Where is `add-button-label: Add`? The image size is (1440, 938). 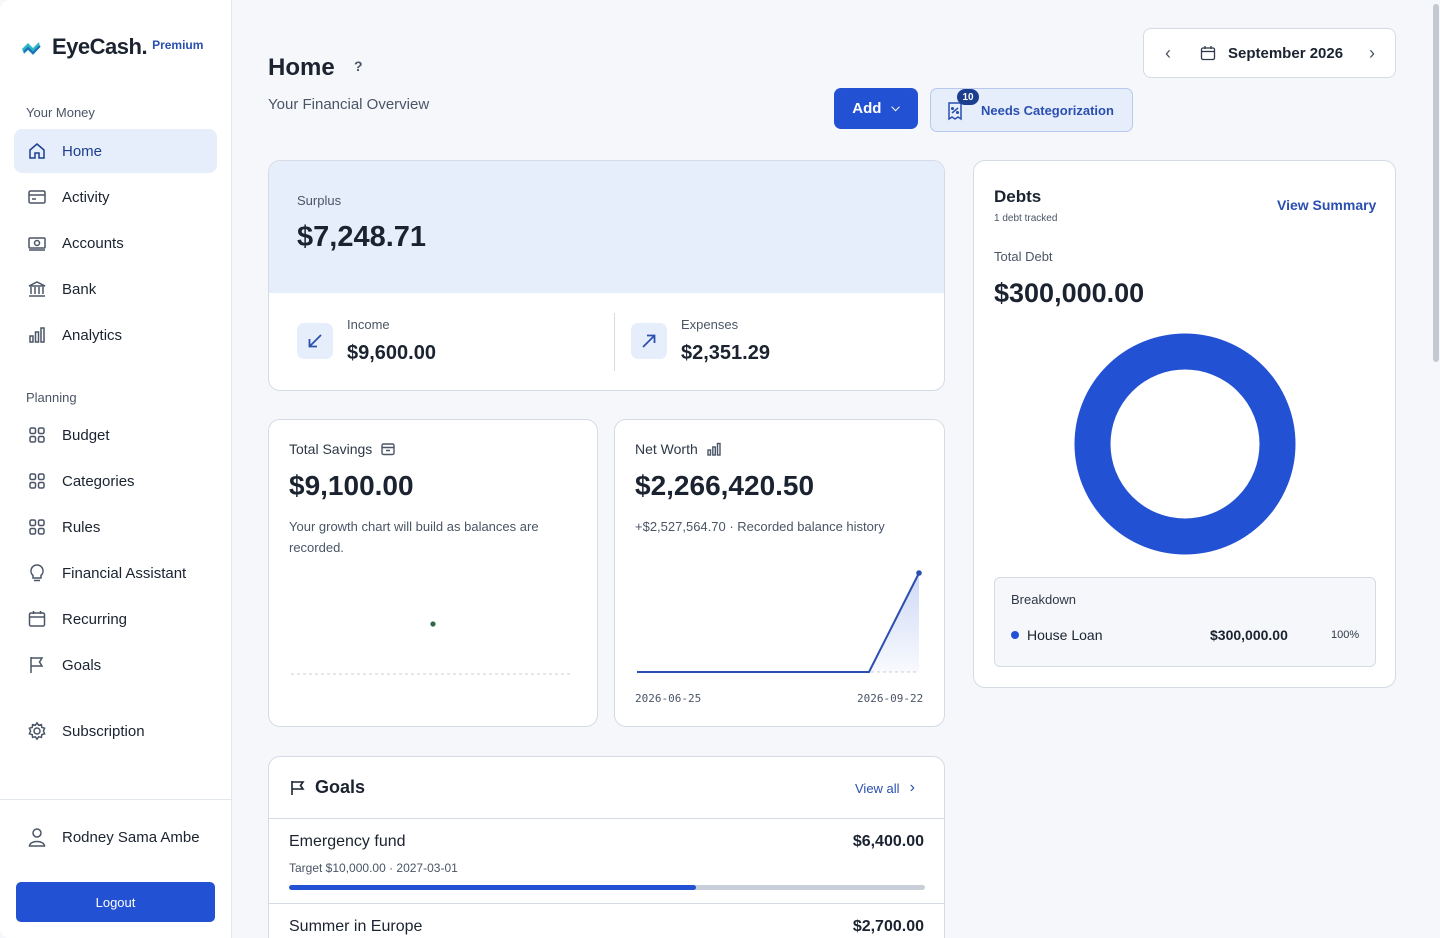 add-button-label: Add is located at coordinates (867, 108).